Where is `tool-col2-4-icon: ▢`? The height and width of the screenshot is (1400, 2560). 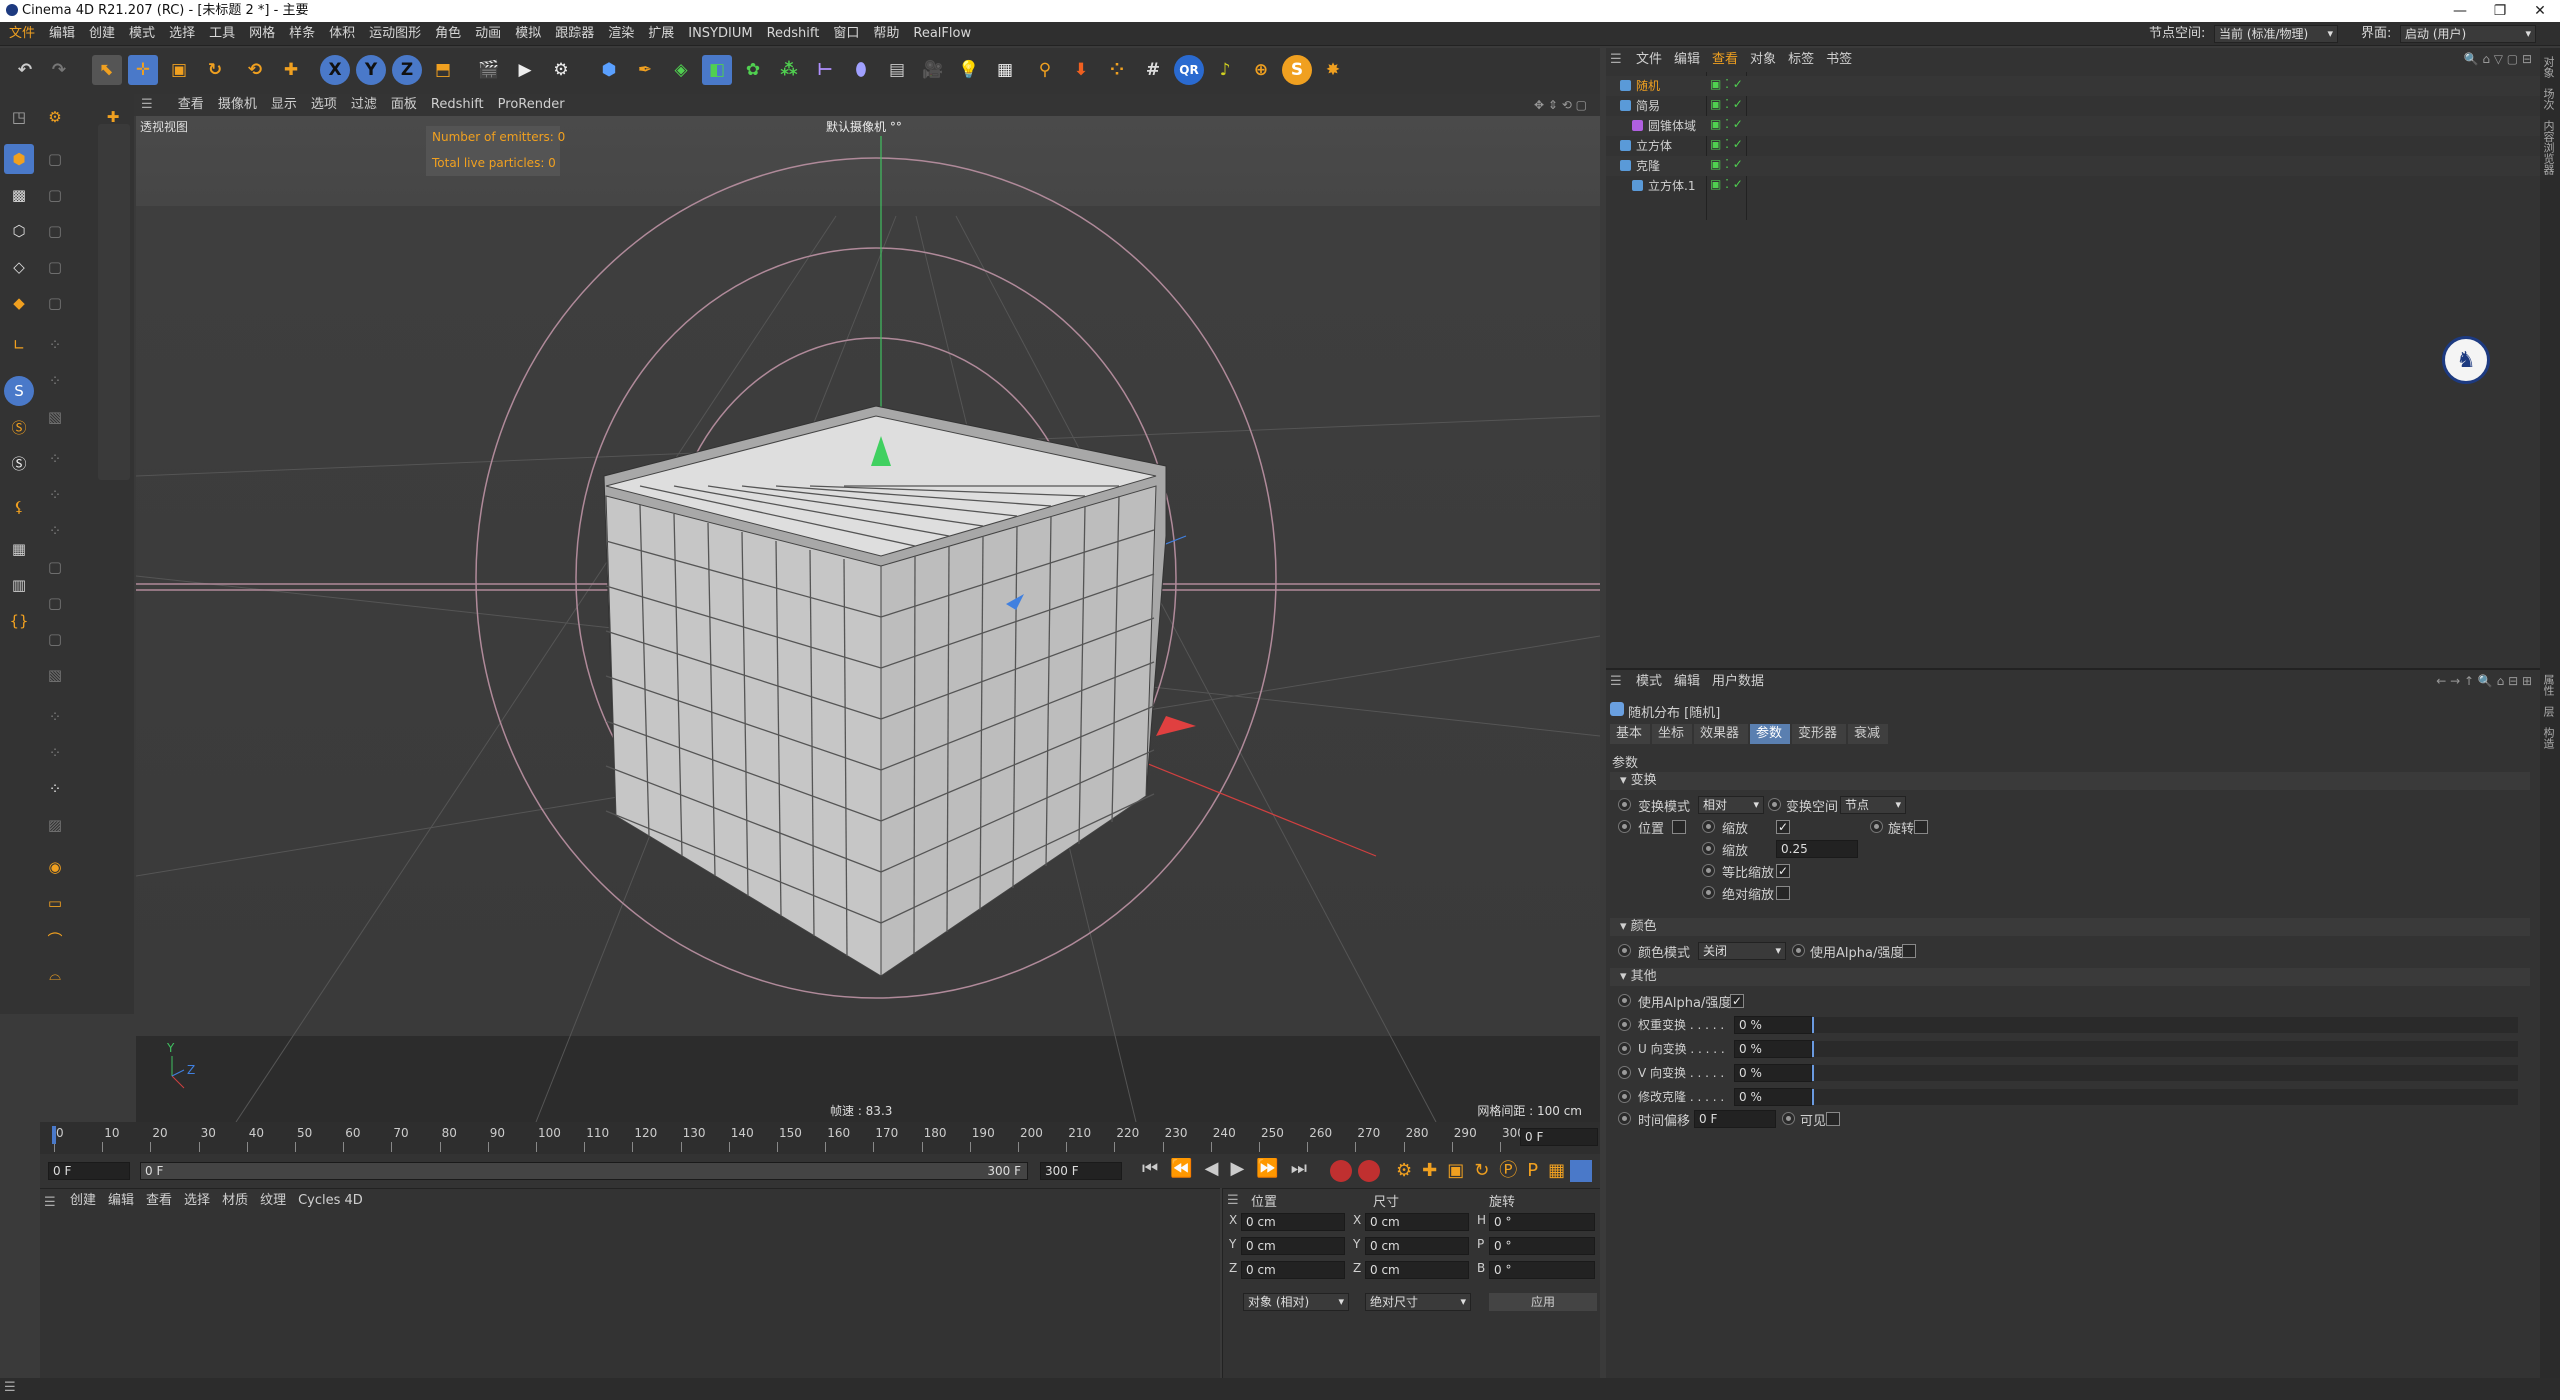 tool-col2-4-icon: ▢ is located at coordinates (55, 267).